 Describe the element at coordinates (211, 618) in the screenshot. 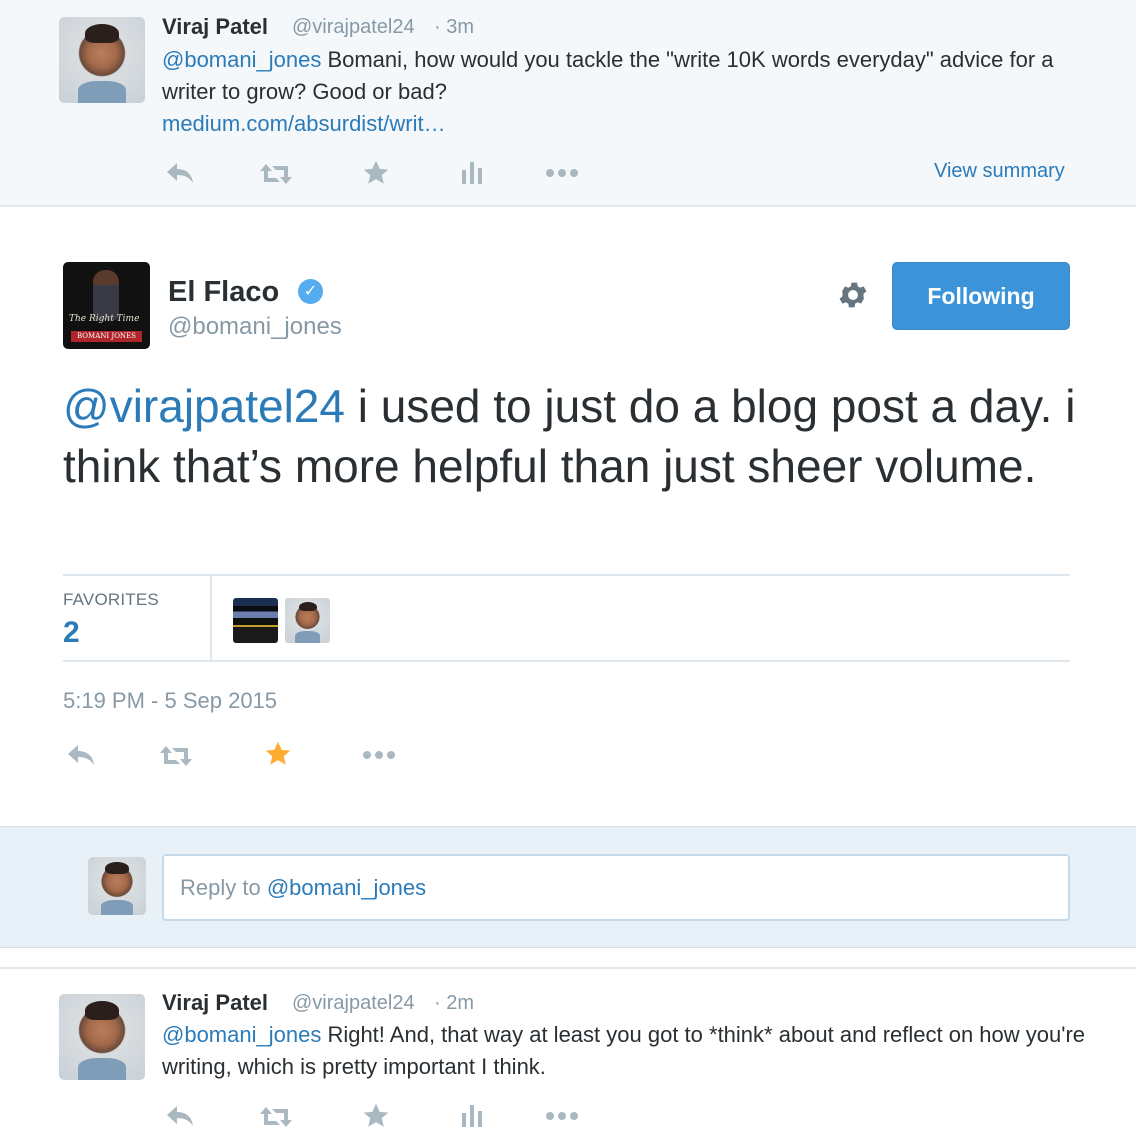

I see `divider` at that location.